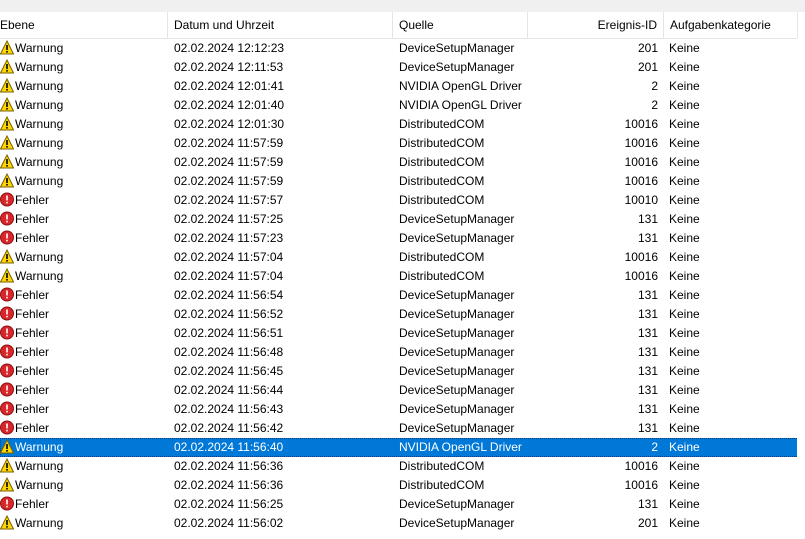  Describe the element at coordinates (280, 25) in the screenshot. I see `column-header-datetime: Datum und Uhrzeit` at that location.